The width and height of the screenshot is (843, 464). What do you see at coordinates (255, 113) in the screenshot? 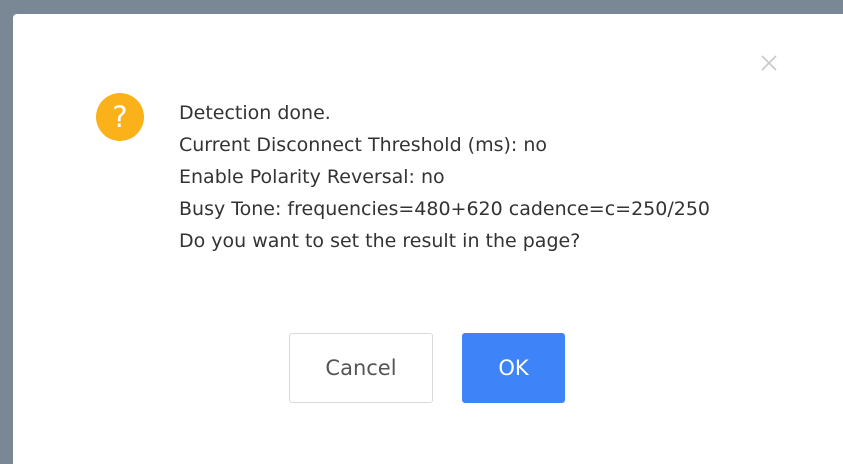
I see `message-line-status: Detection done.` at bounding box center [255, 113].